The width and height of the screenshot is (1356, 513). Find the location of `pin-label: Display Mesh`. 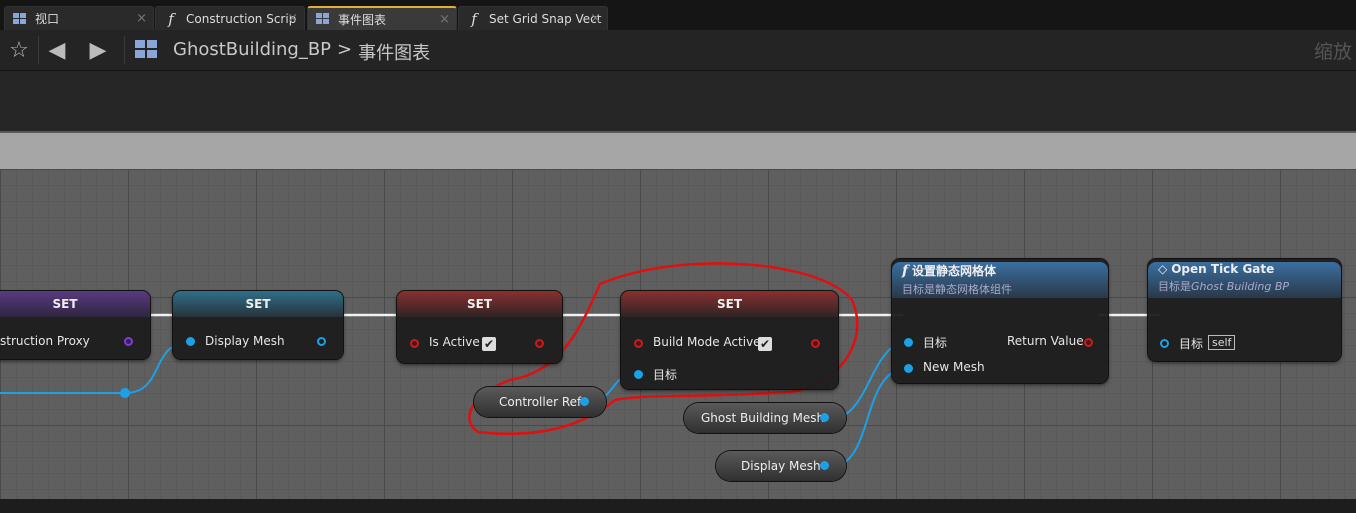

pin-label: Display Mesh is located at coordinates (245, 341).